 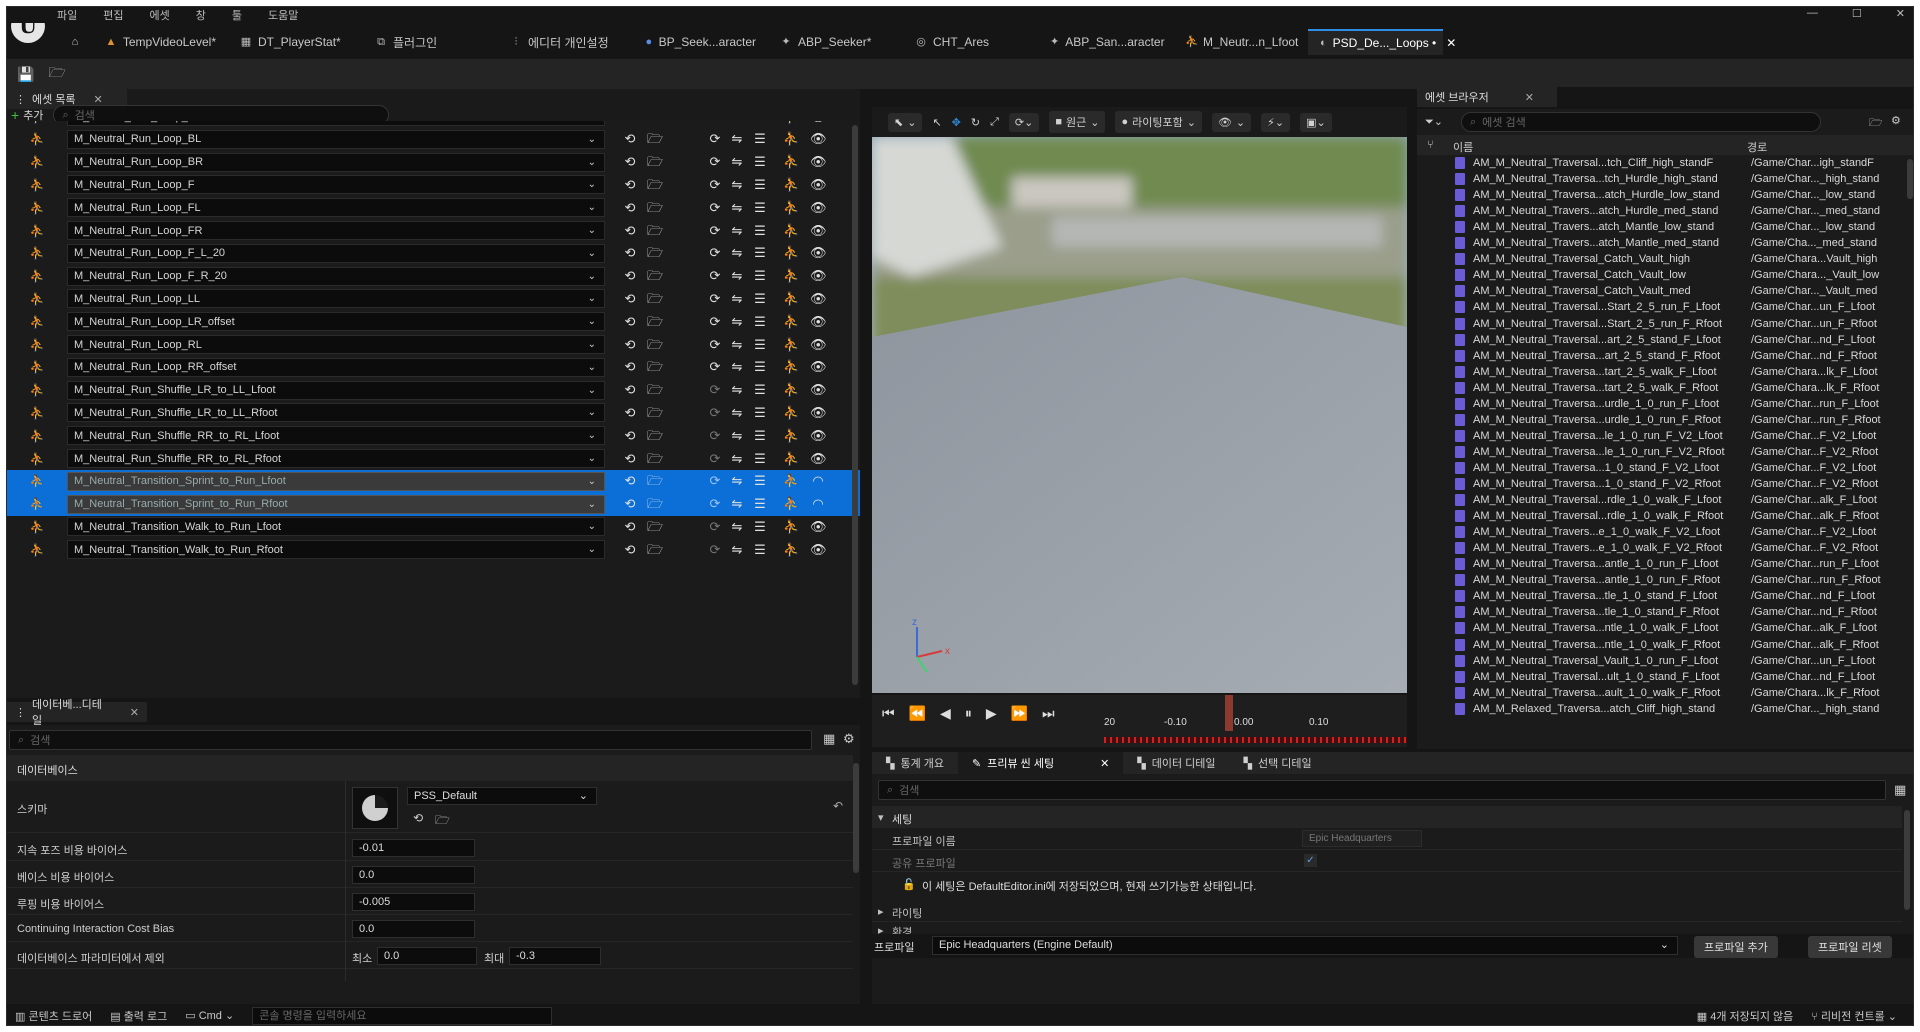 What do you see at coordinates (991, 713) in the screenshot?
I see `play-icon: ▶` at bounding box center [991, 713].